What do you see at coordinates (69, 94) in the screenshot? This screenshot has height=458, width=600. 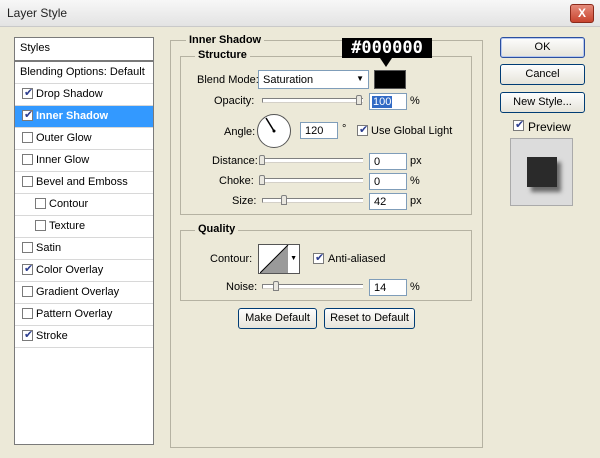 I see `style-item-label: Drop Shadow` at bounding box center [69, 94].